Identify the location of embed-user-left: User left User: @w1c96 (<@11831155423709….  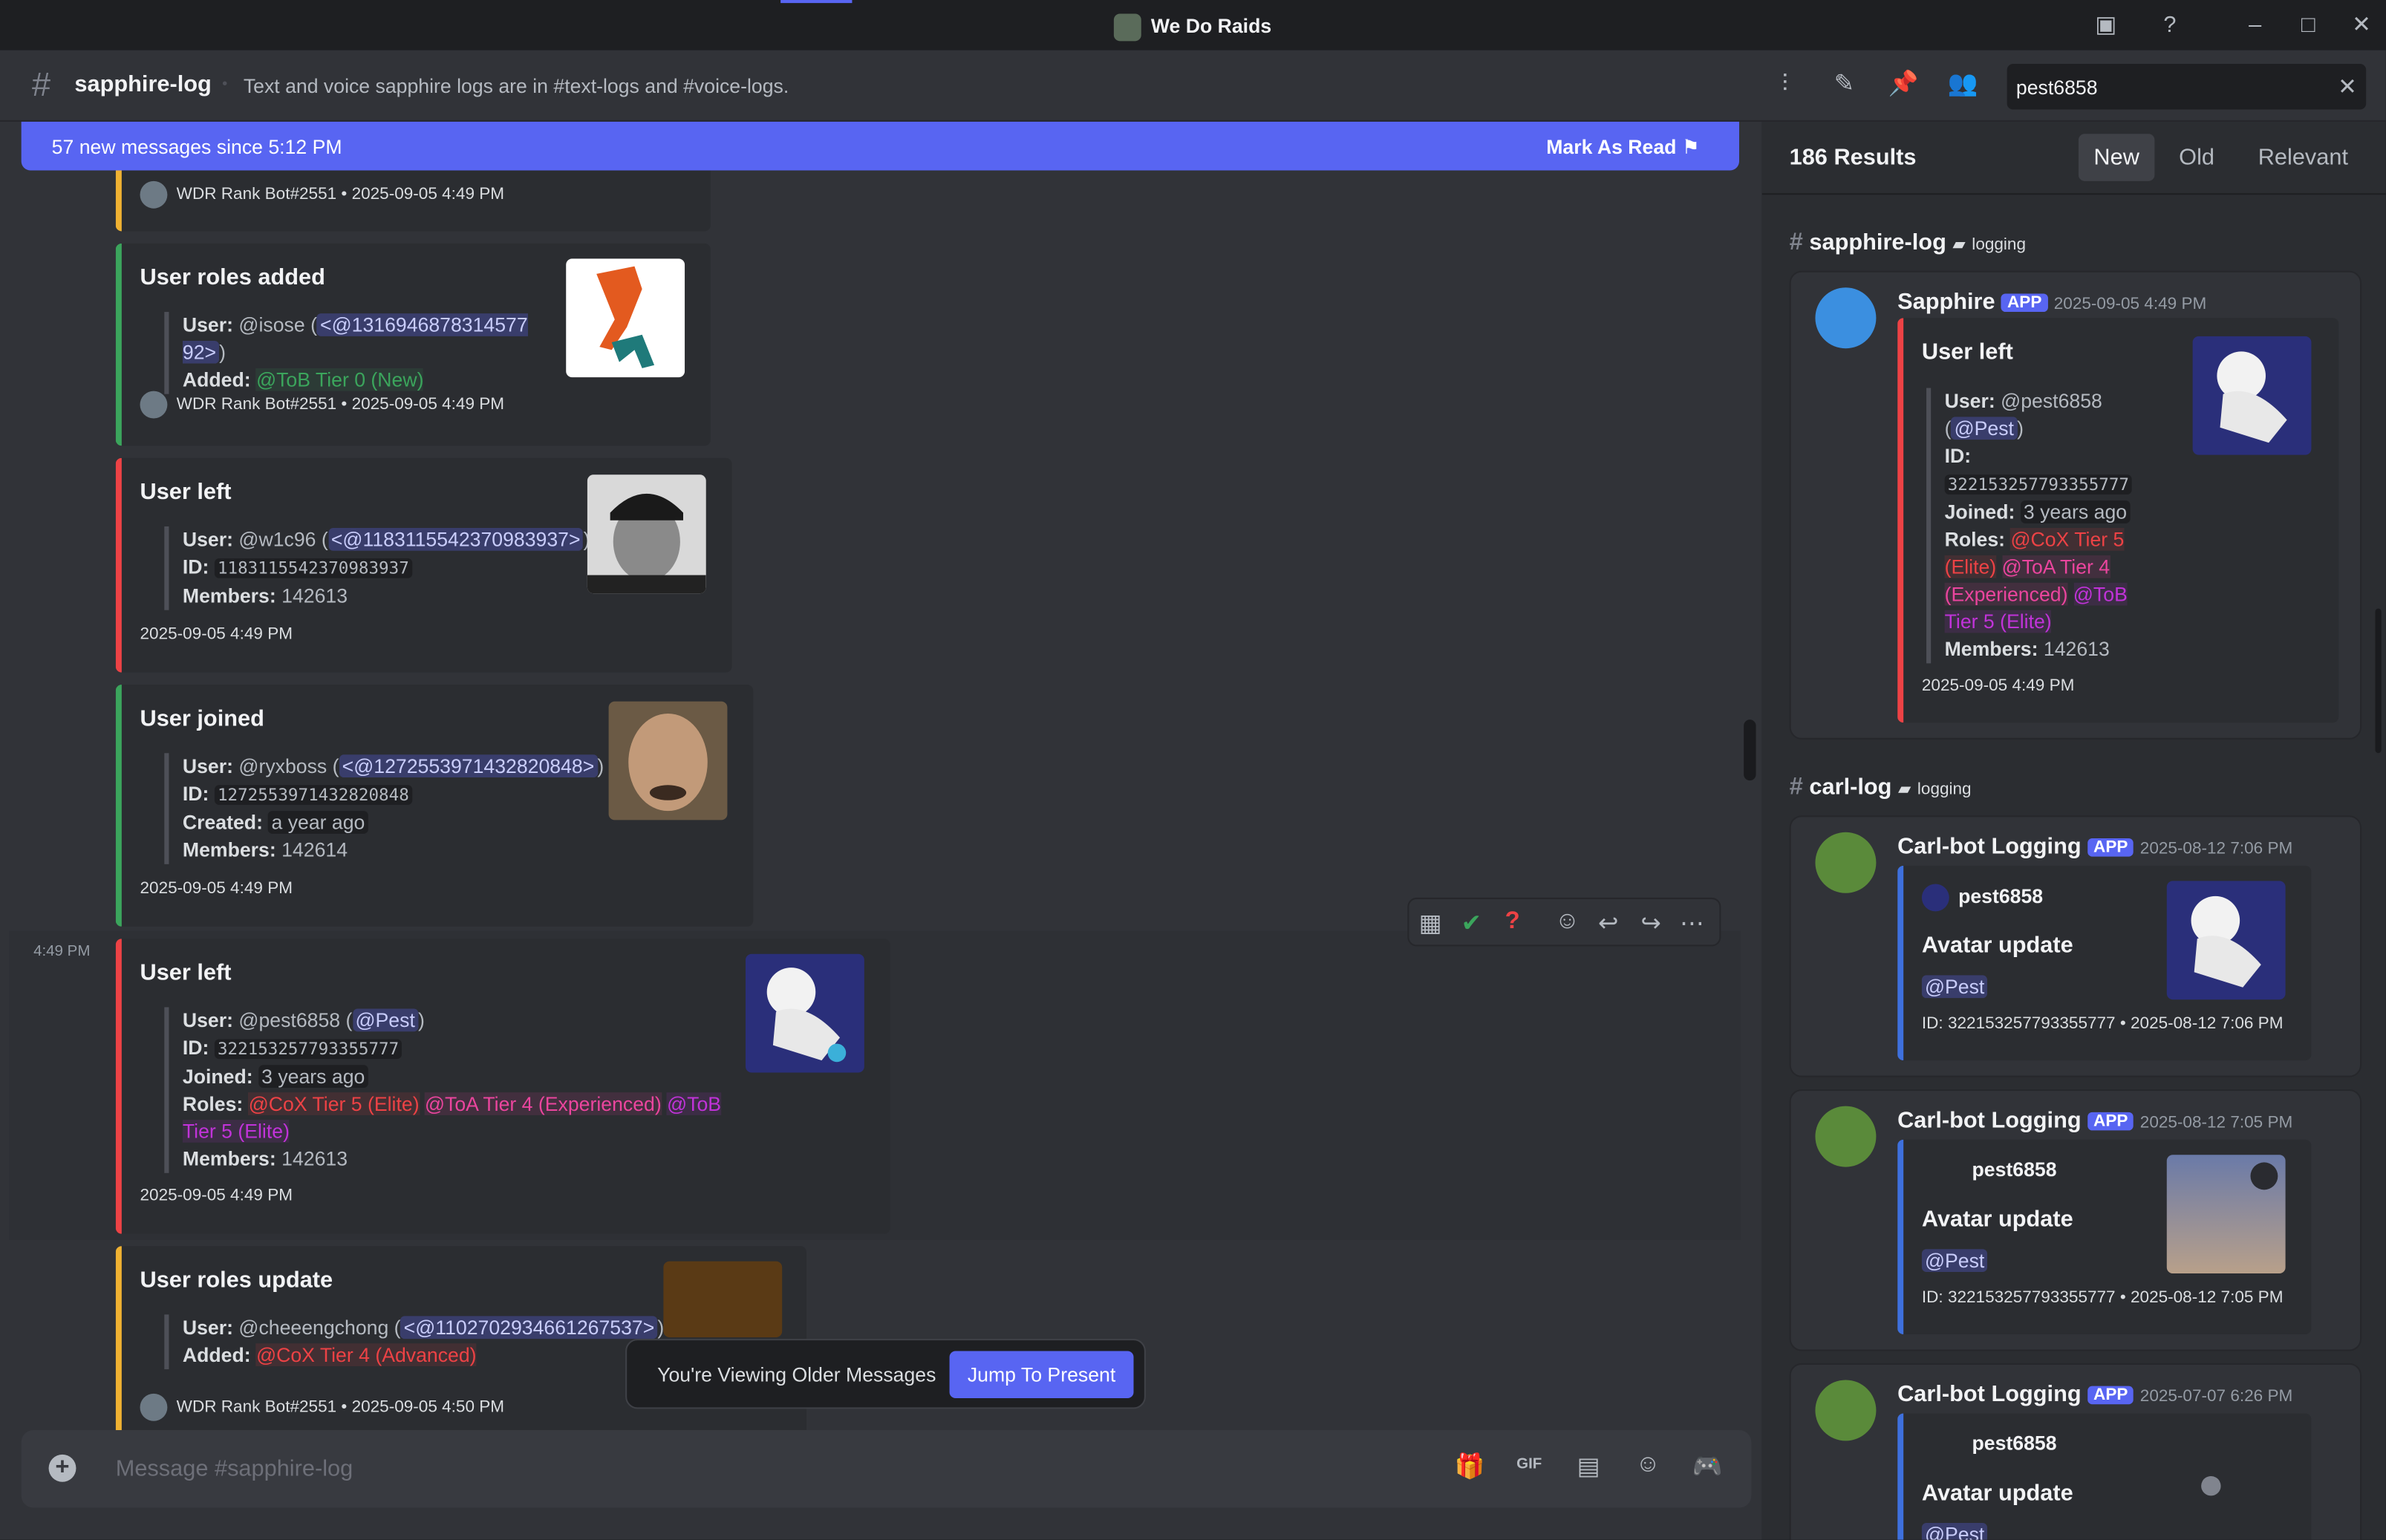
(423, 565).